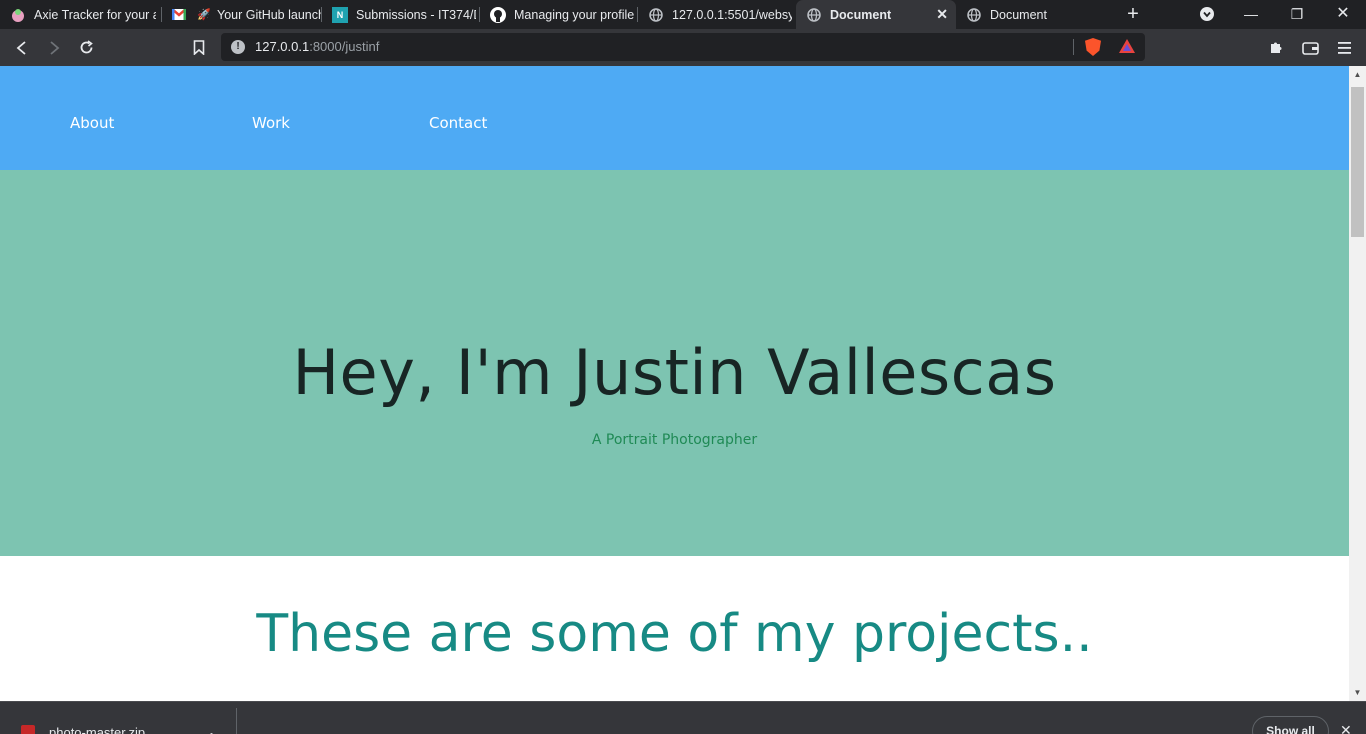  I want to click on window-close-icon: ✕, so click(1343, 14).